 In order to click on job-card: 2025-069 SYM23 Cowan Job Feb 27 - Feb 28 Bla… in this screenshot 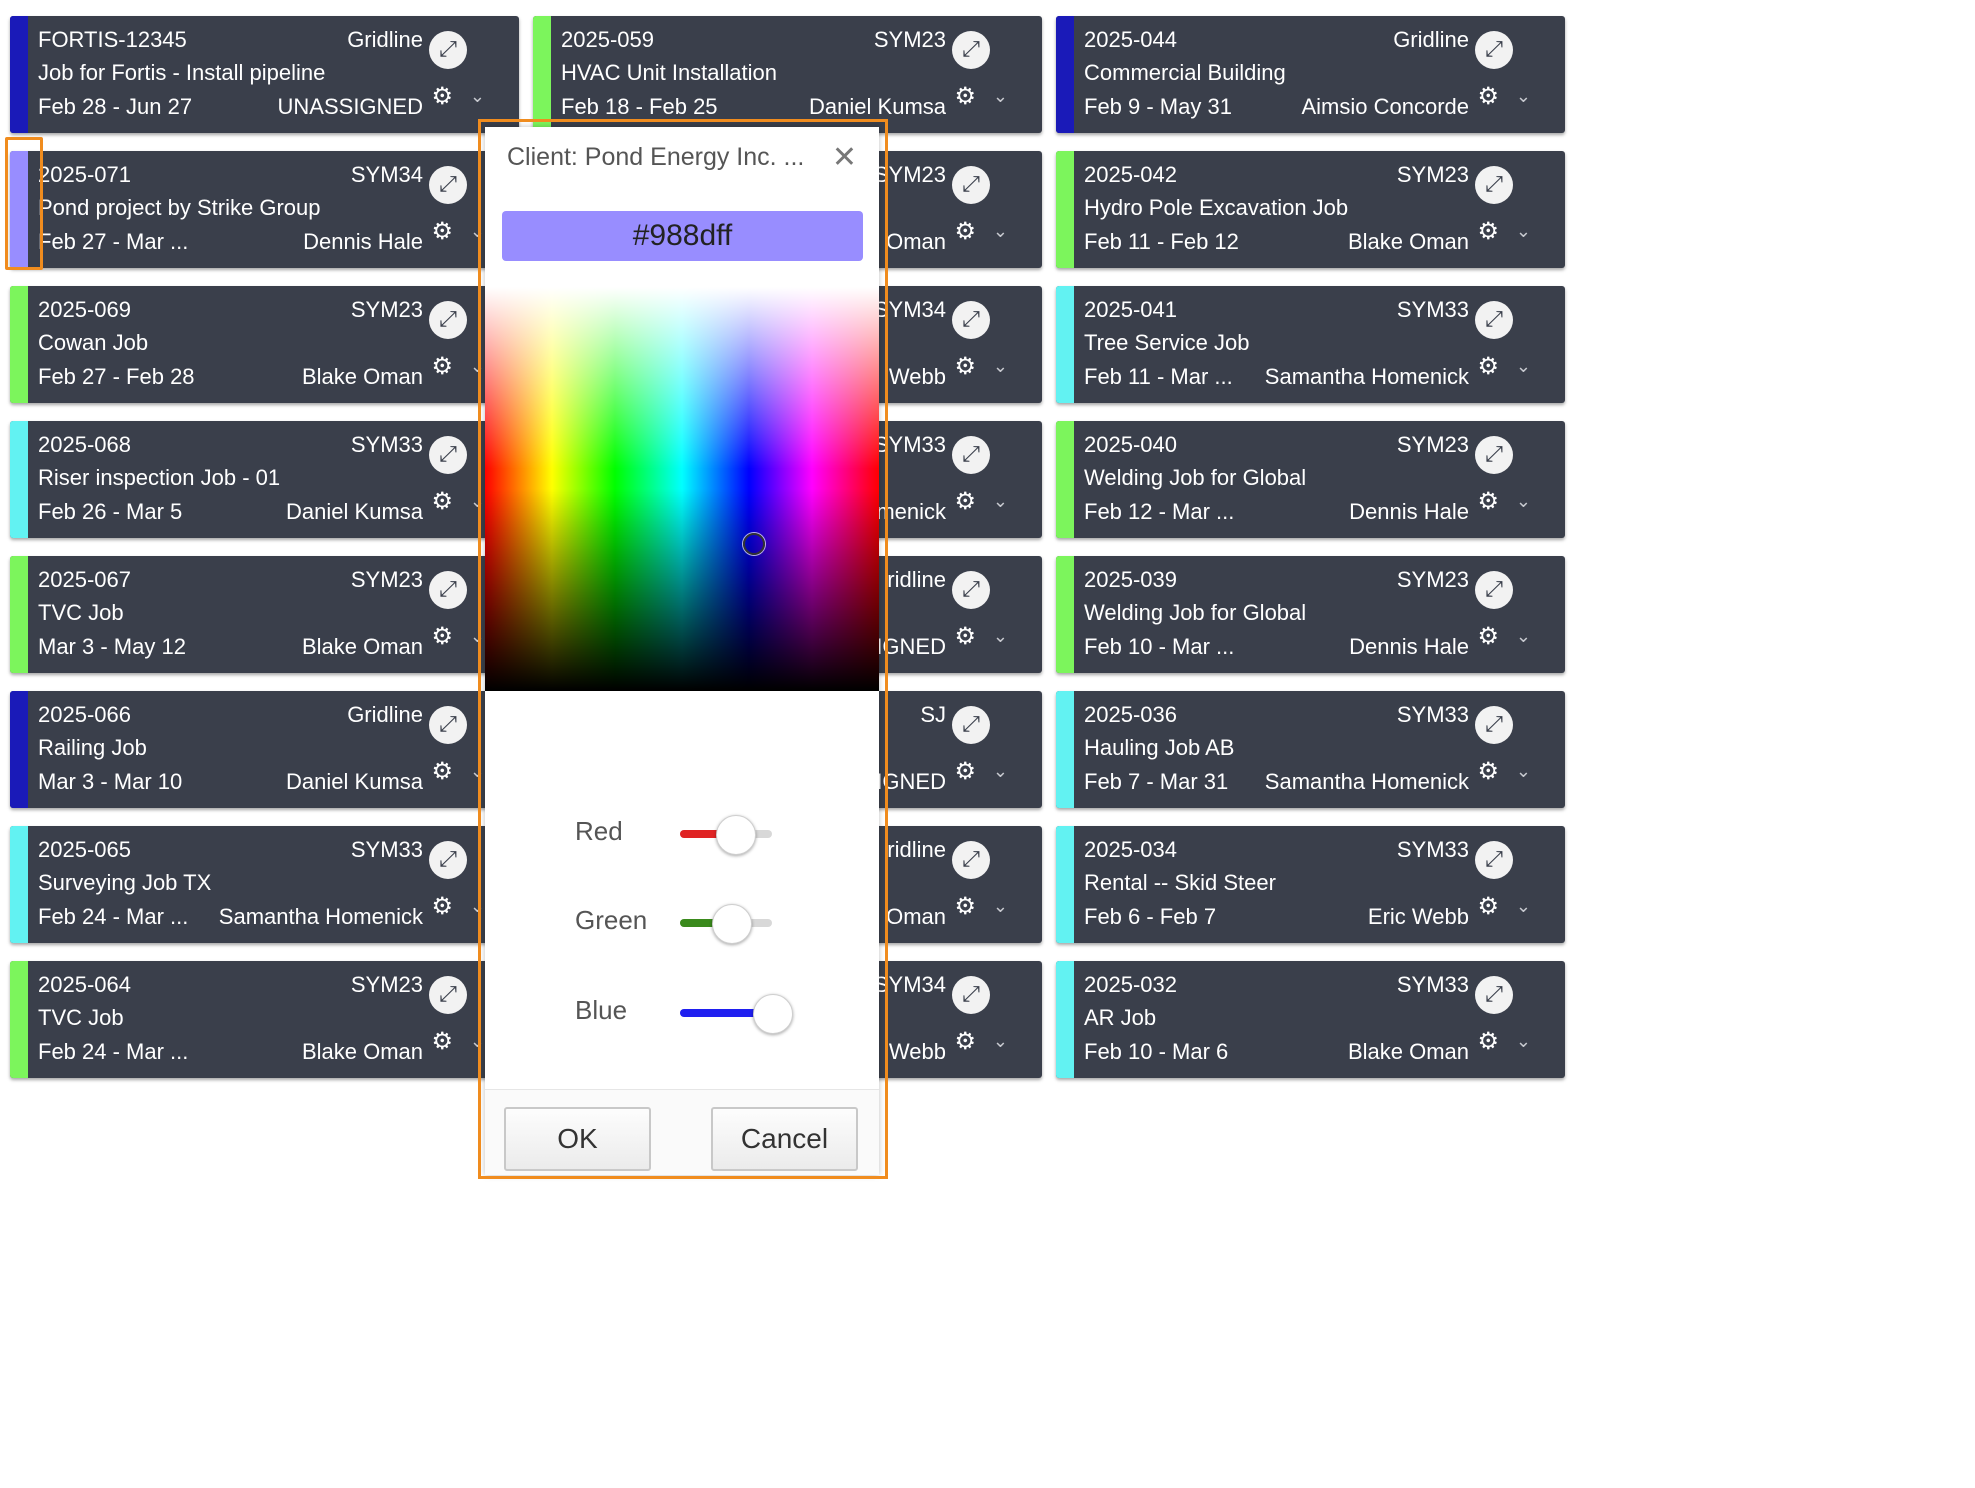, I will do `click(264, 344)`.